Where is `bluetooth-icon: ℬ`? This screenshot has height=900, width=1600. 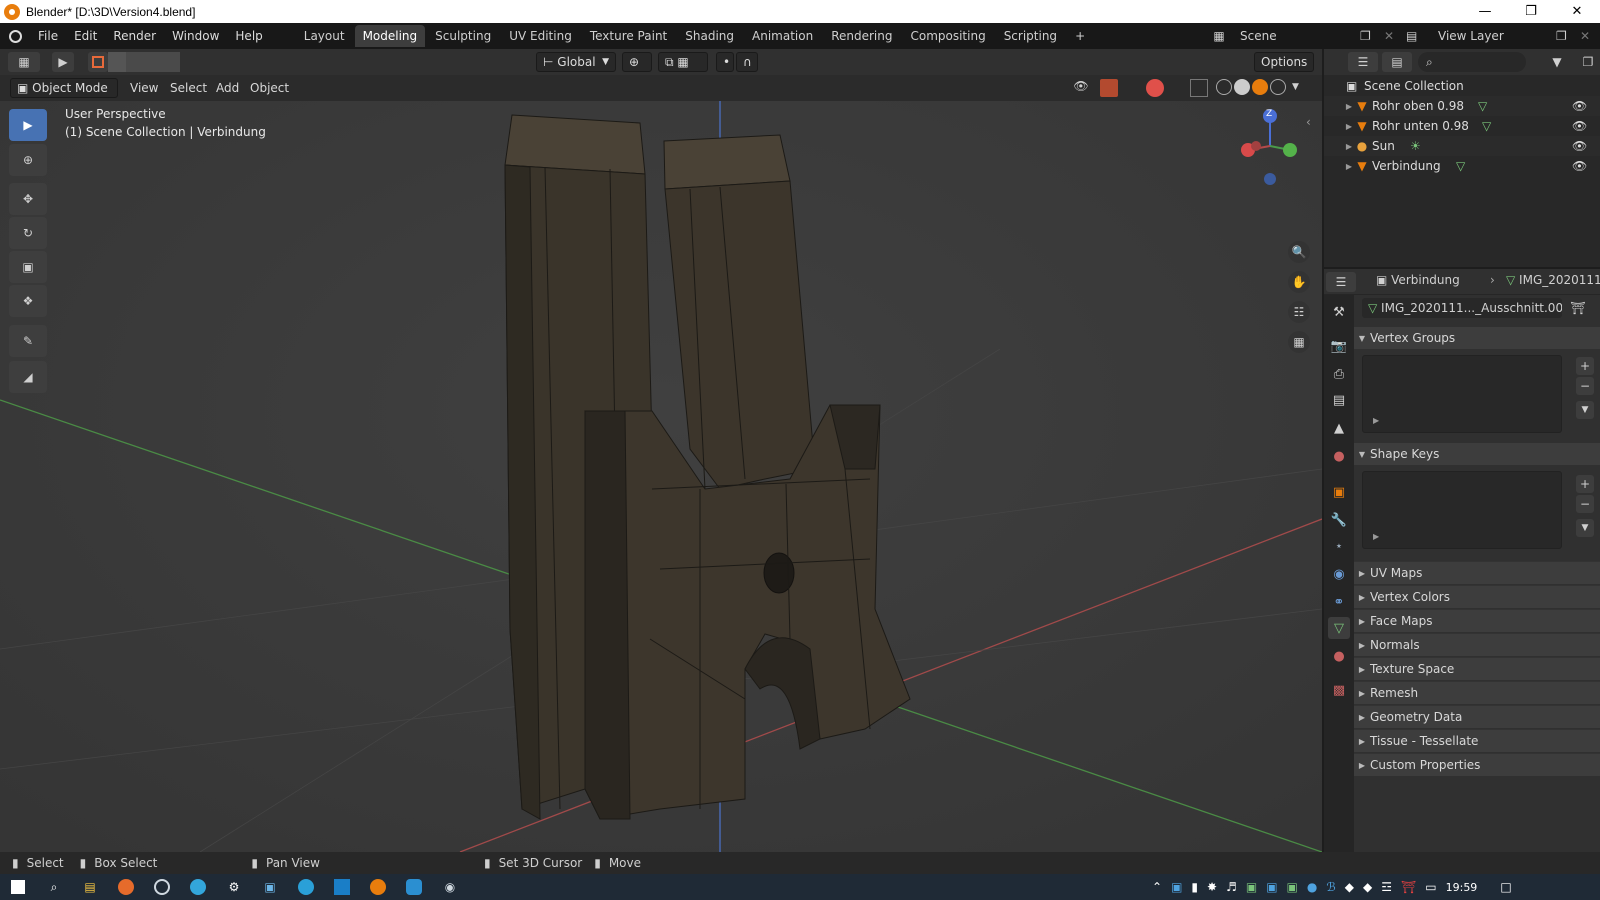
bluetooth-icon: ℬ is located at coordinates (1330, 887).